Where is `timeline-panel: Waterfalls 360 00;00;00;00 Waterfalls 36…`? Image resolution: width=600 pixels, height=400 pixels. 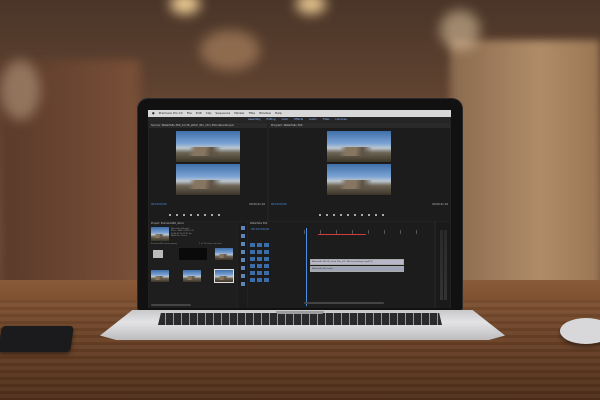
timeline-panel: Waterfalls 360 00;00;00;00 Waterfalls 36… is located at coordinates (341, 265).